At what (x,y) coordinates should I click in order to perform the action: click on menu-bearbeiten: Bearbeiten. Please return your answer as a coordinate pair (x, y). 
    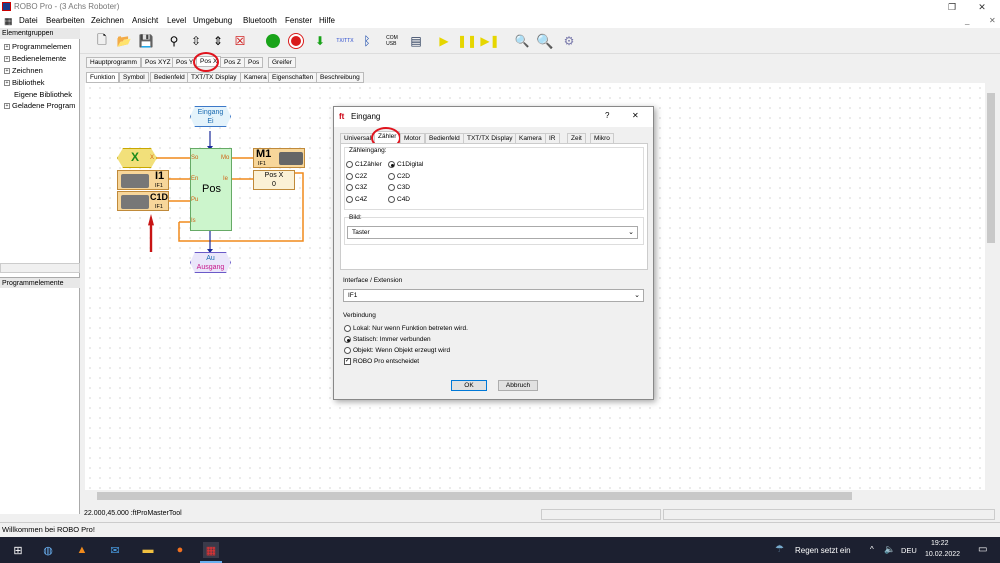
    Looking at the image, I should click on (65, 20).